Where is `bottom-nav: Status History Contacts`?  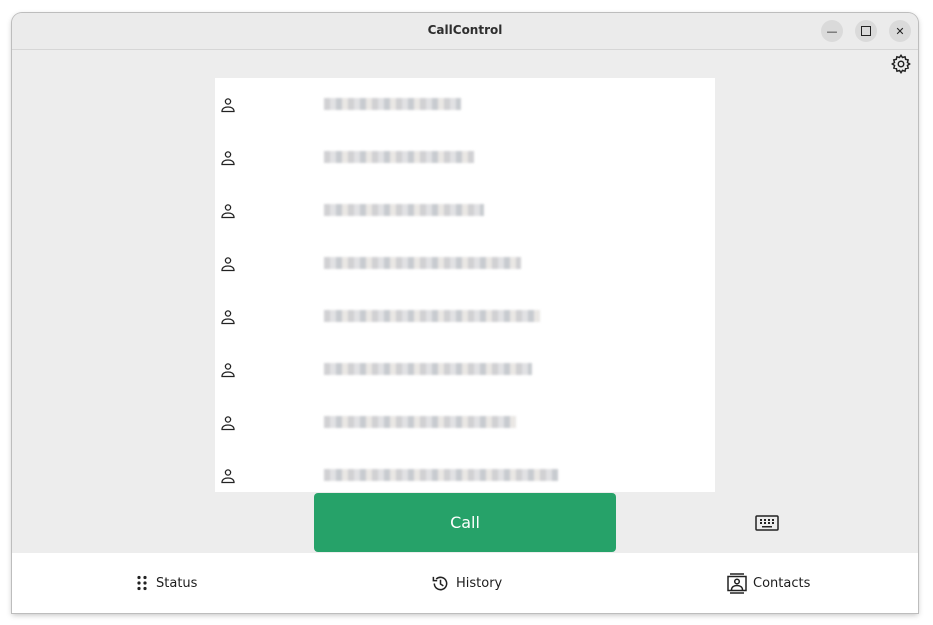 bottom-nav: Status History Contacts is located at coordinates (465, 583).